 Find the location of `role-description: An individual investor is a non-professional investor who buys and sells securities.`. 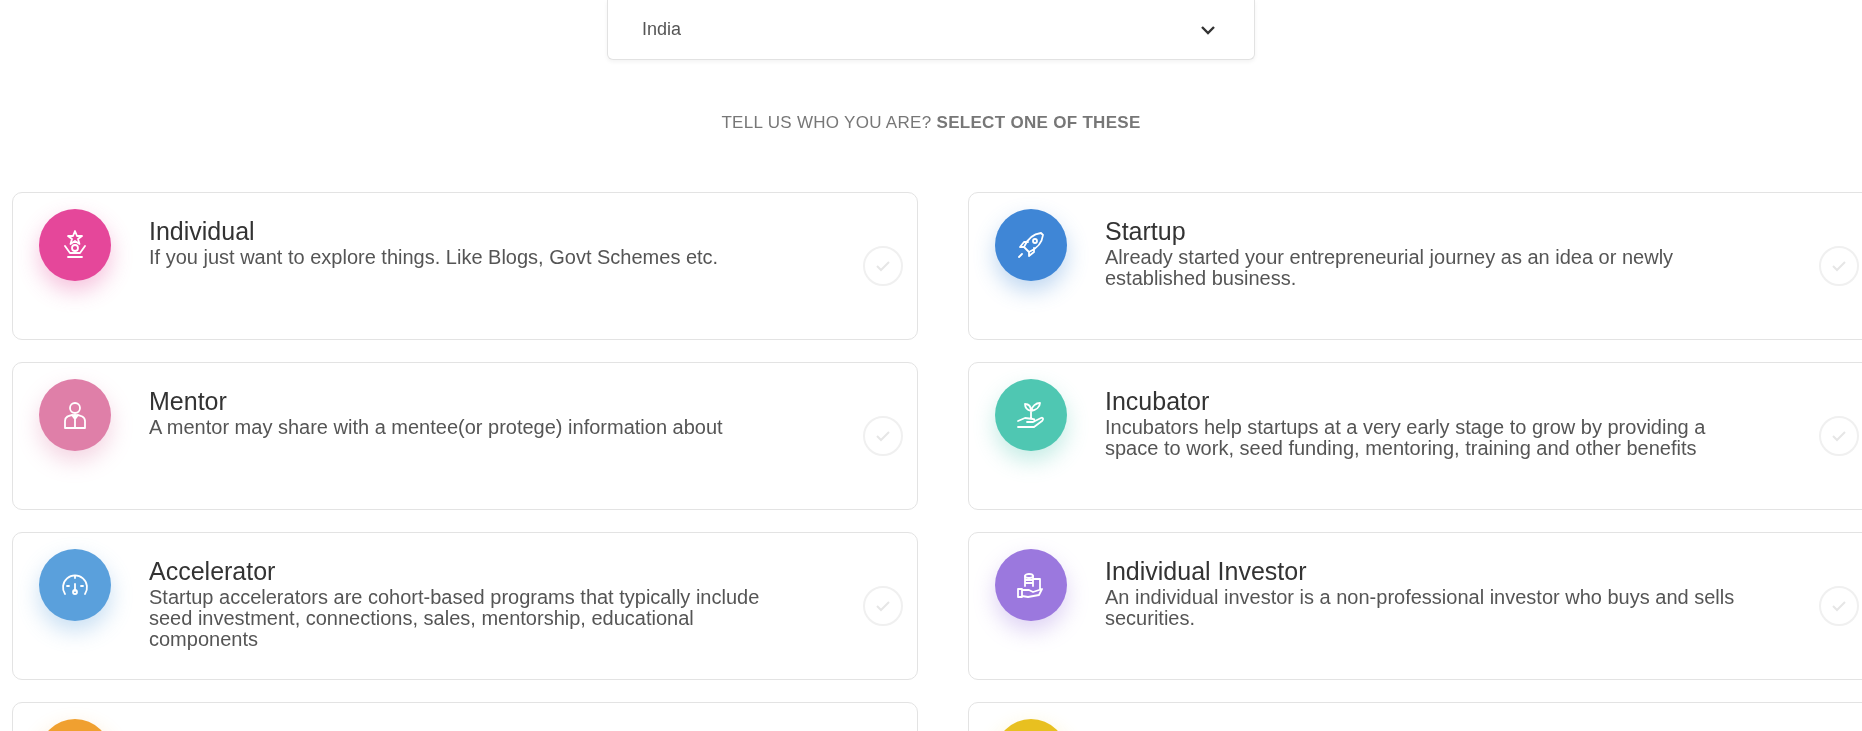

role-description: An individual investor is a non-professional investor who buys and sells securities. is located at coordinates (1420, 608).